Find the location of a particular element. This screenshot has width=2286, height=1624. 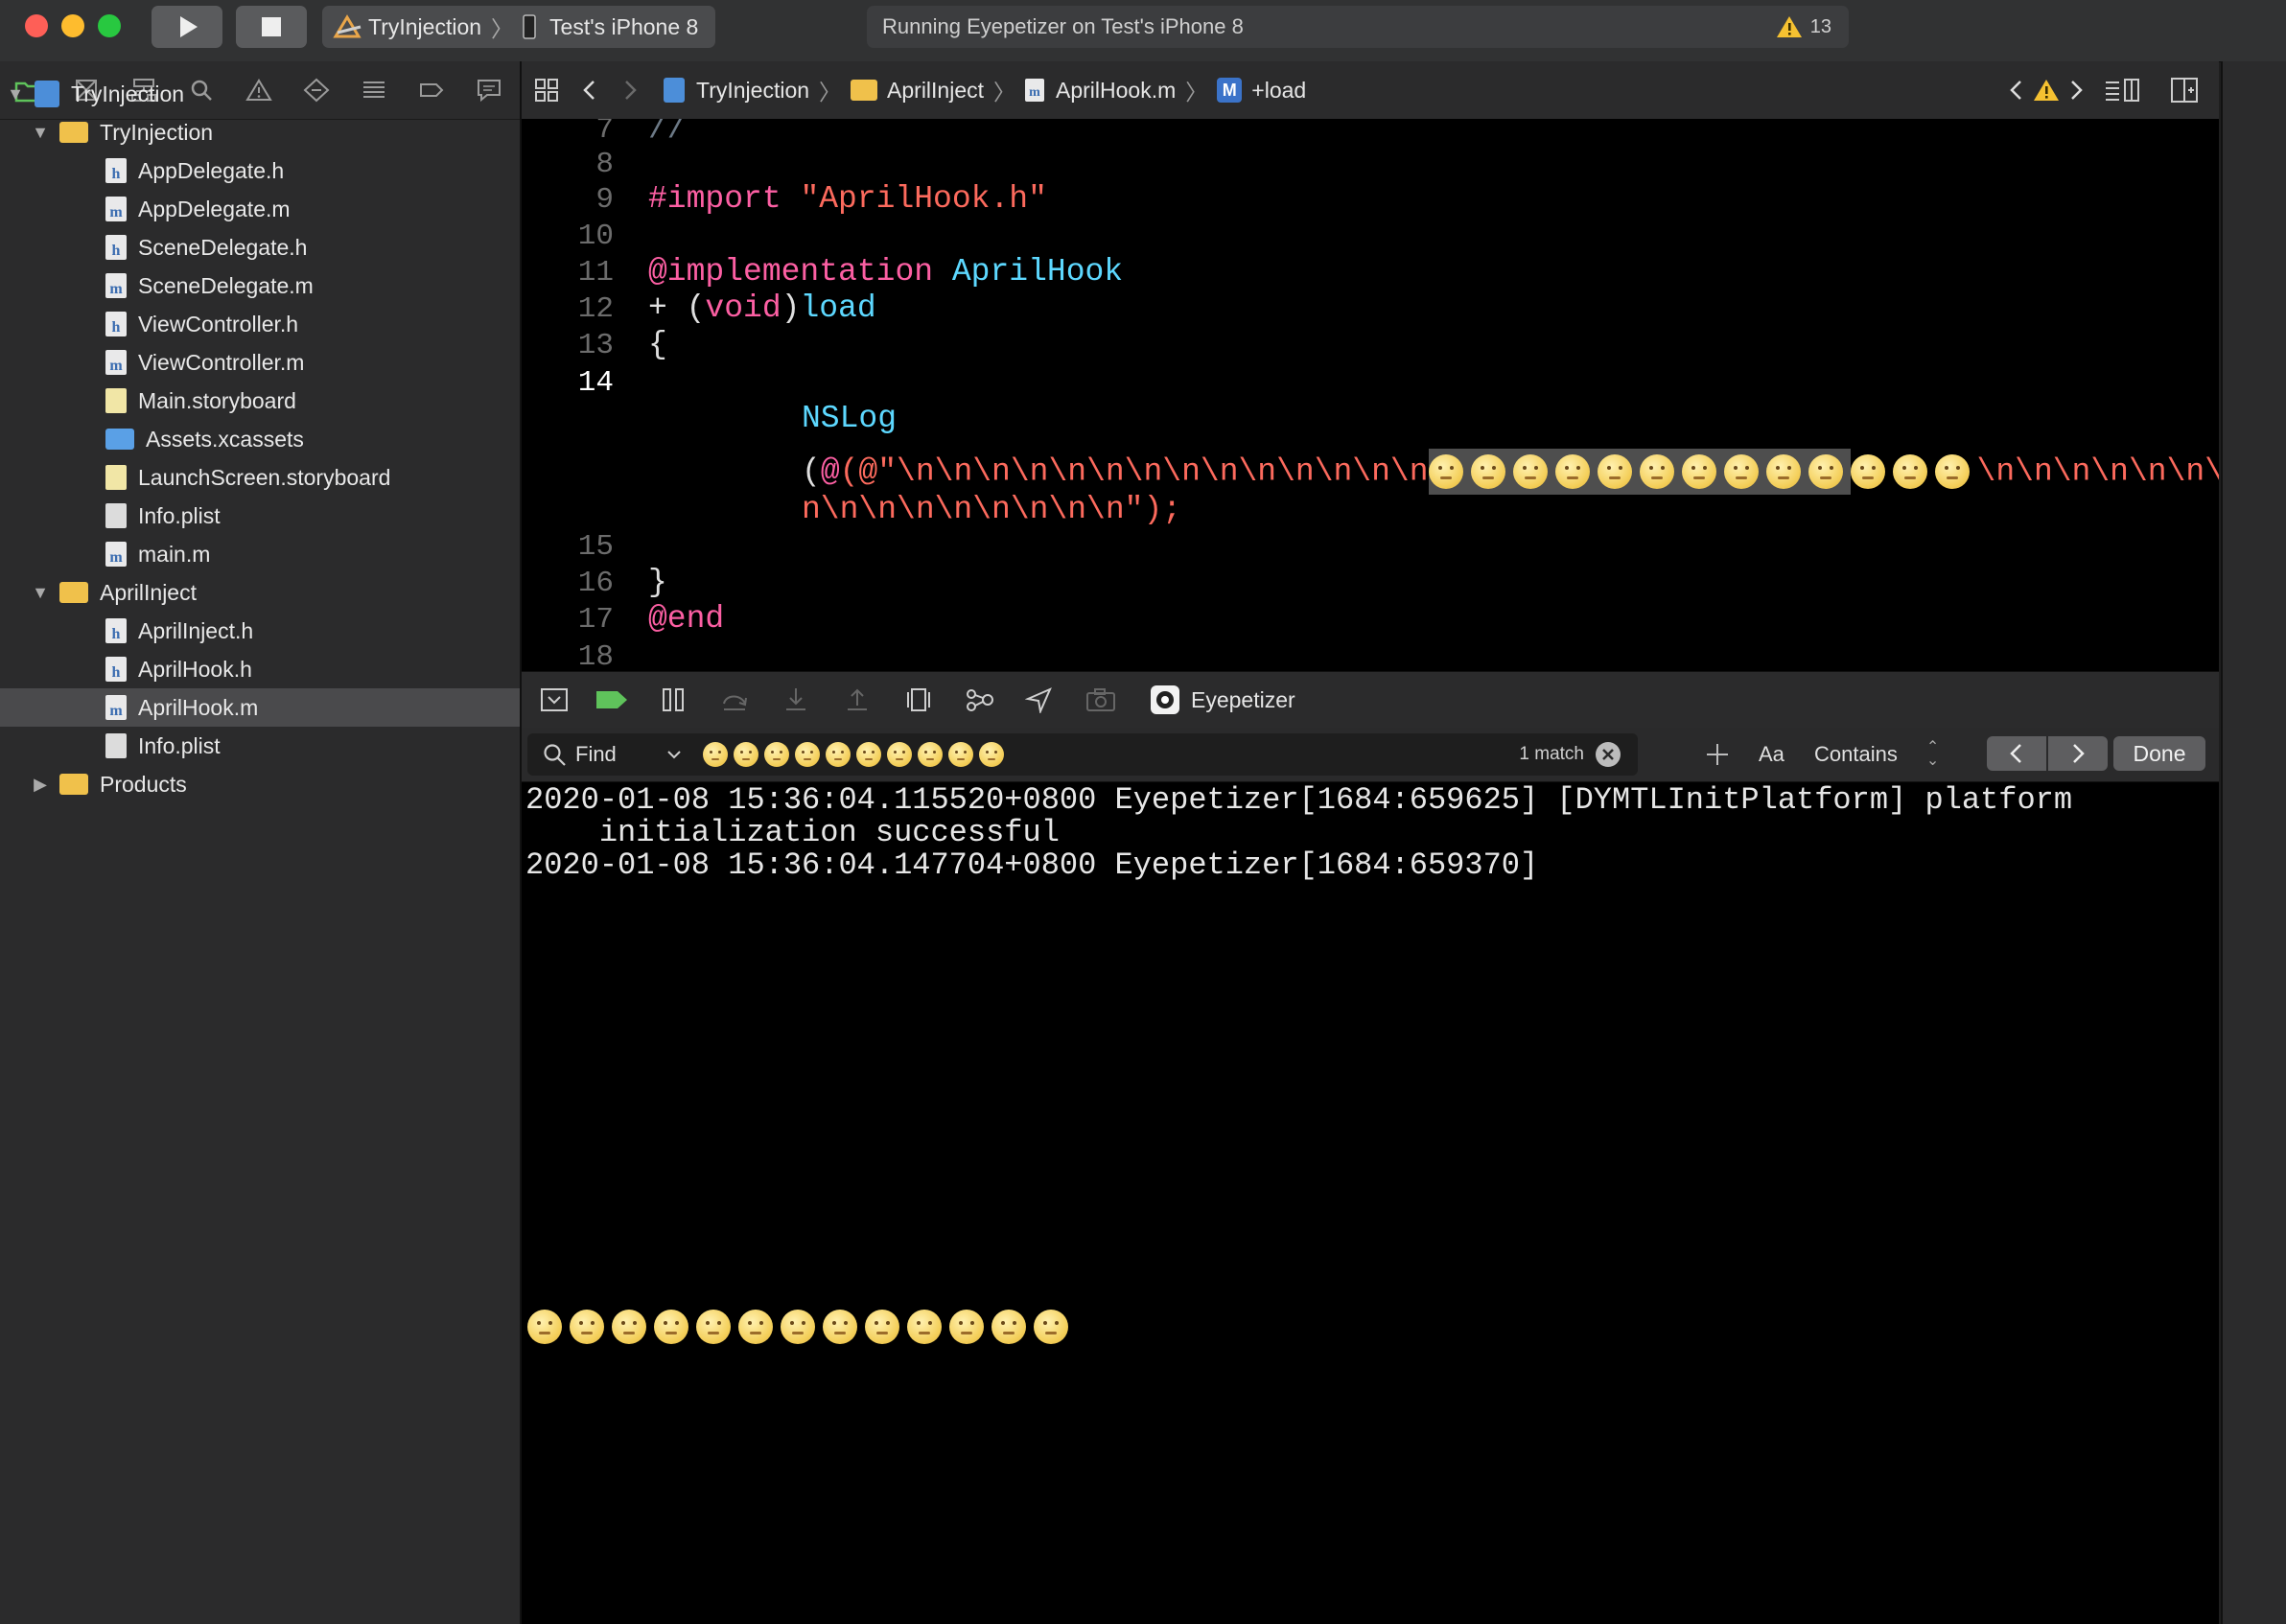

crumb-method: +load is located at coordinates (1278, 91).